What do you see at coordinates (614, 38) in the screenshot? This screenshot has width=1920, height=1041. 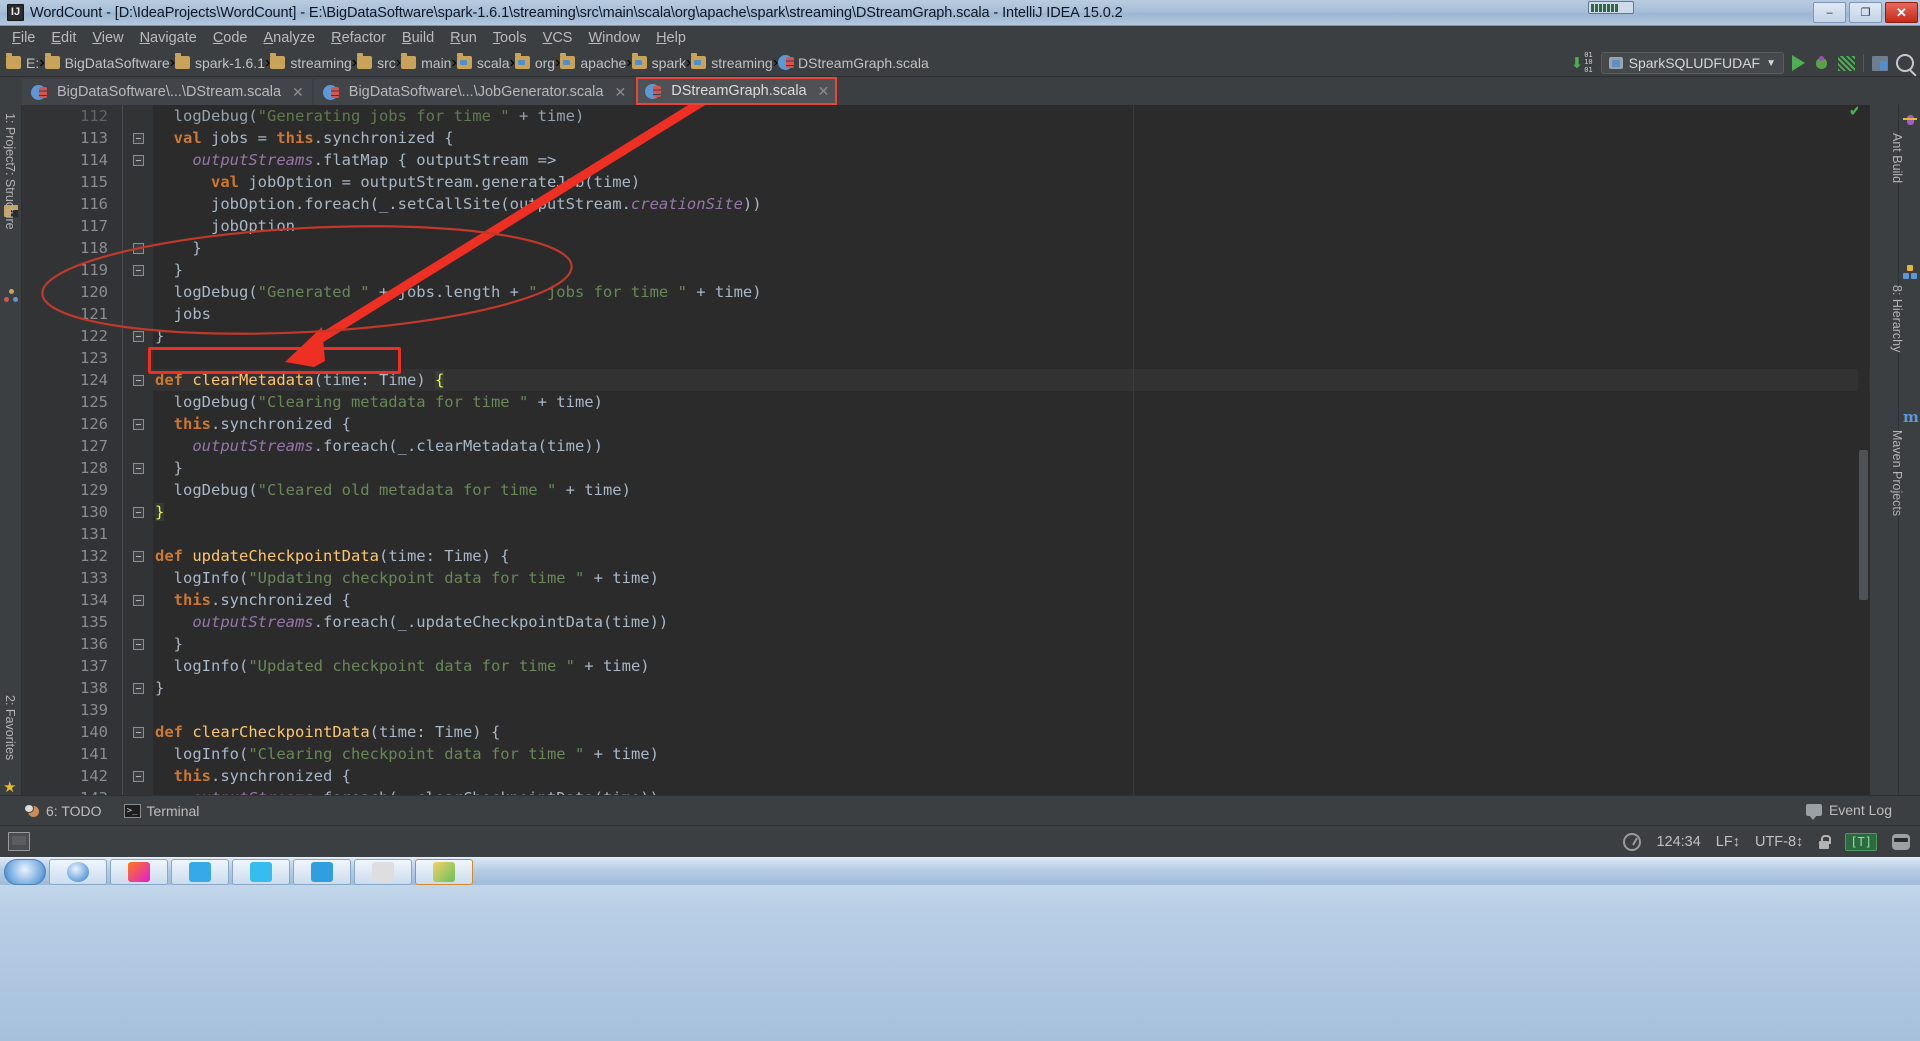 I see `menu-window: Window` at bounding box center [614, 38].